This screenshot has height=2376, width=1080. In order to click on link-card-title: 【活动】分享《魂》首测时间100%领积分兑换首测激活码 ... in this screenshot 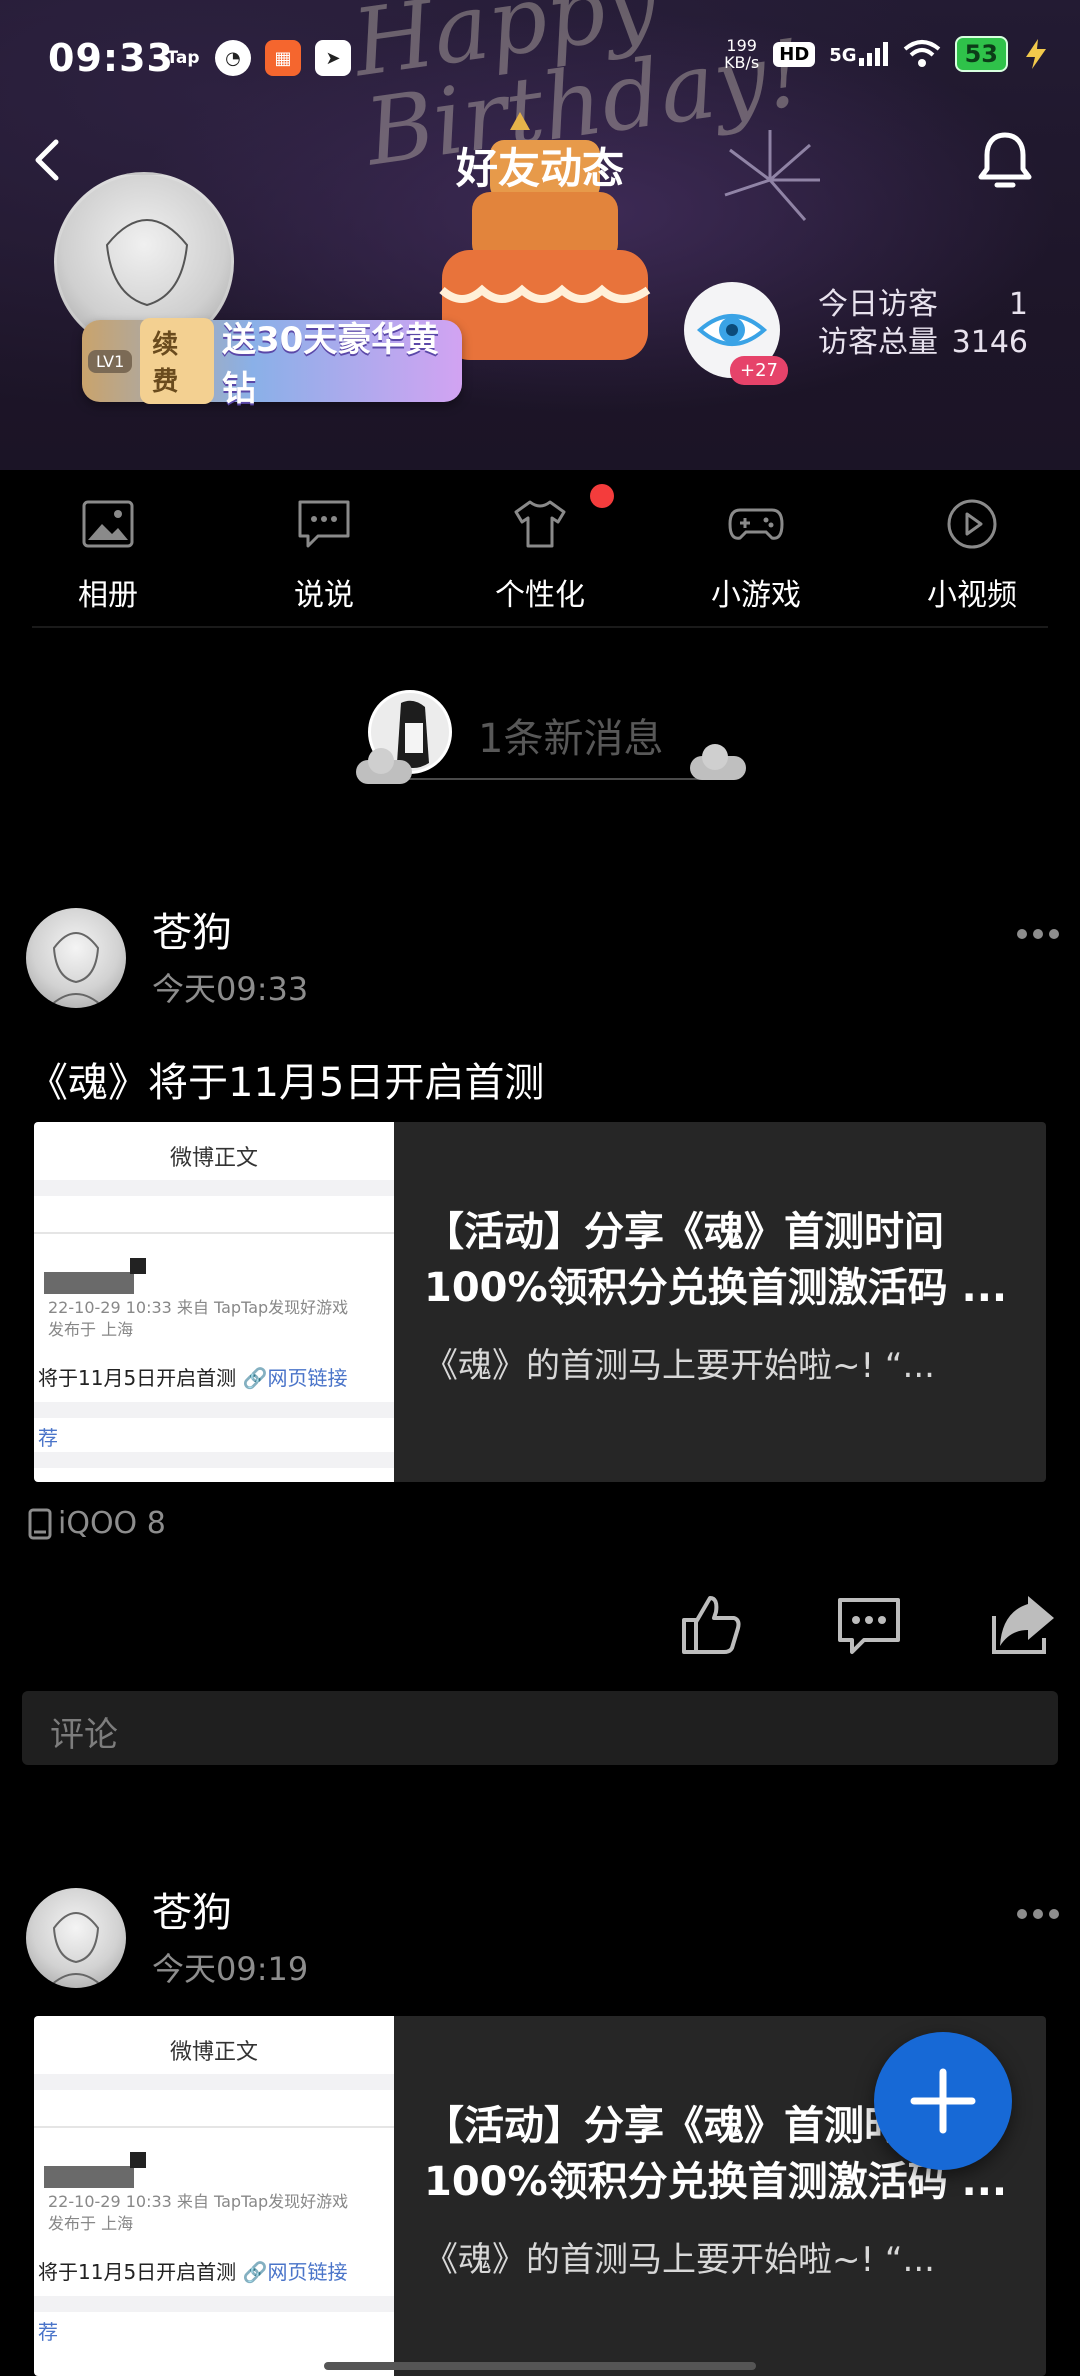, I will do `click(716, 1260)`.